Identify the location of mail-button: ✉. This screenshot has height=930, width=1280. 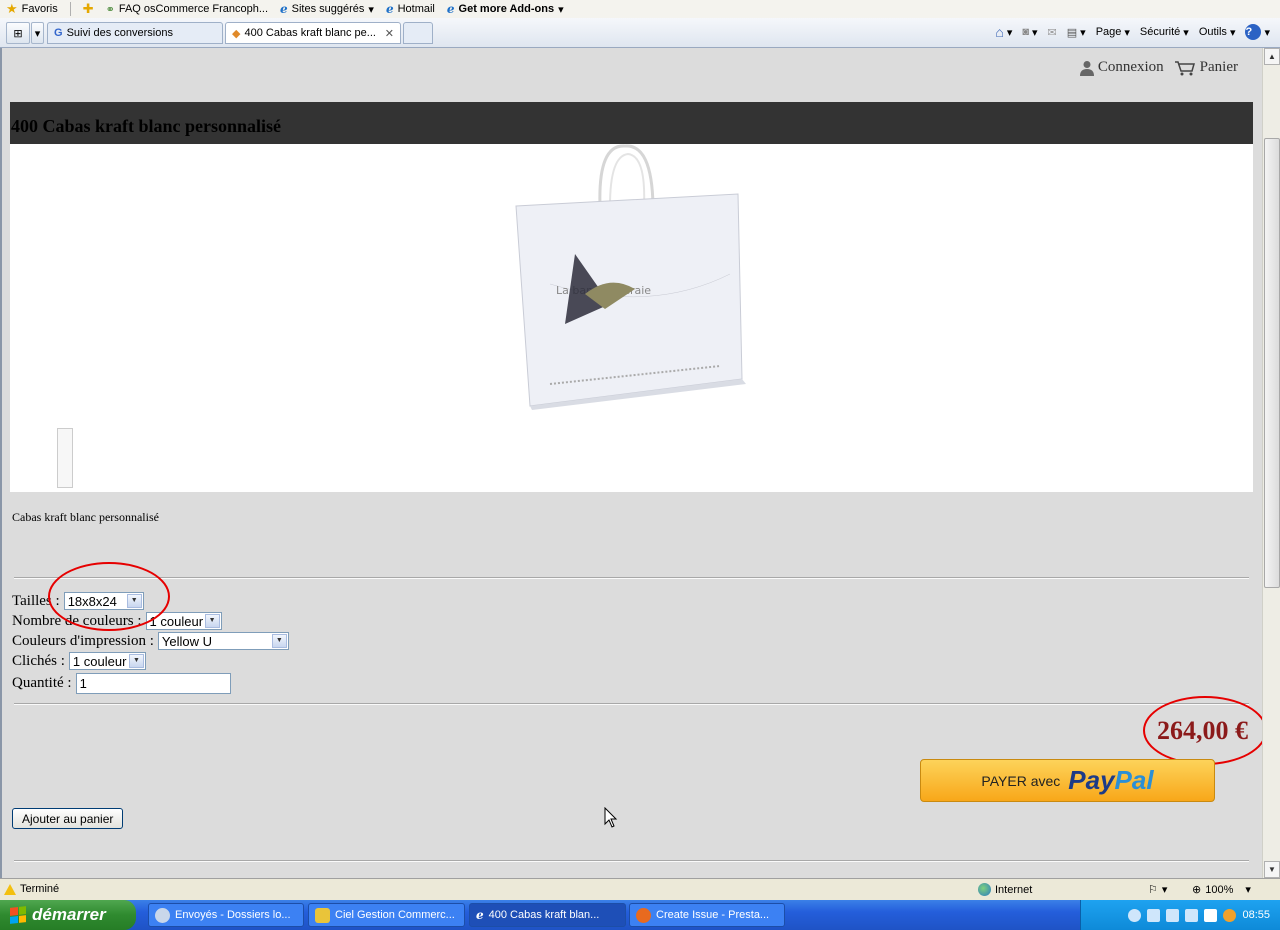
(1052, 32).